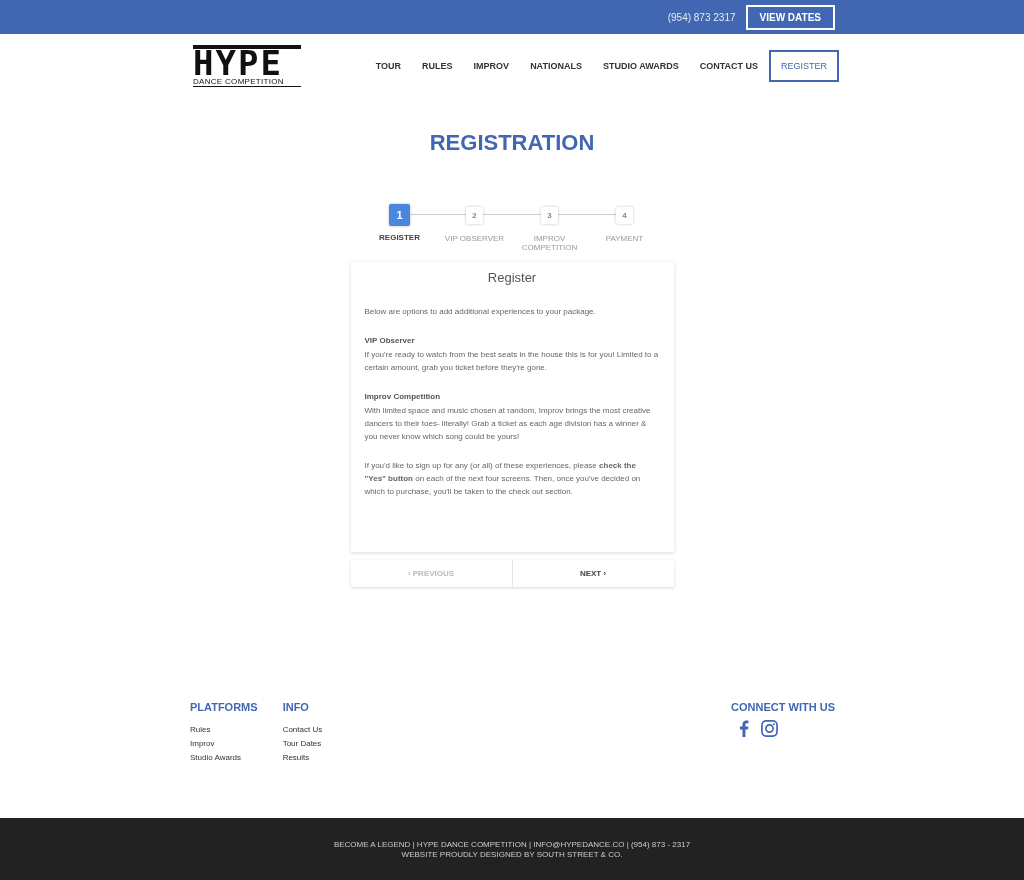 This screenshot has height=880, width=1024. Describe the element at coordinates (549, 215) in the screenshot. I see `step-number: 3` at that location.